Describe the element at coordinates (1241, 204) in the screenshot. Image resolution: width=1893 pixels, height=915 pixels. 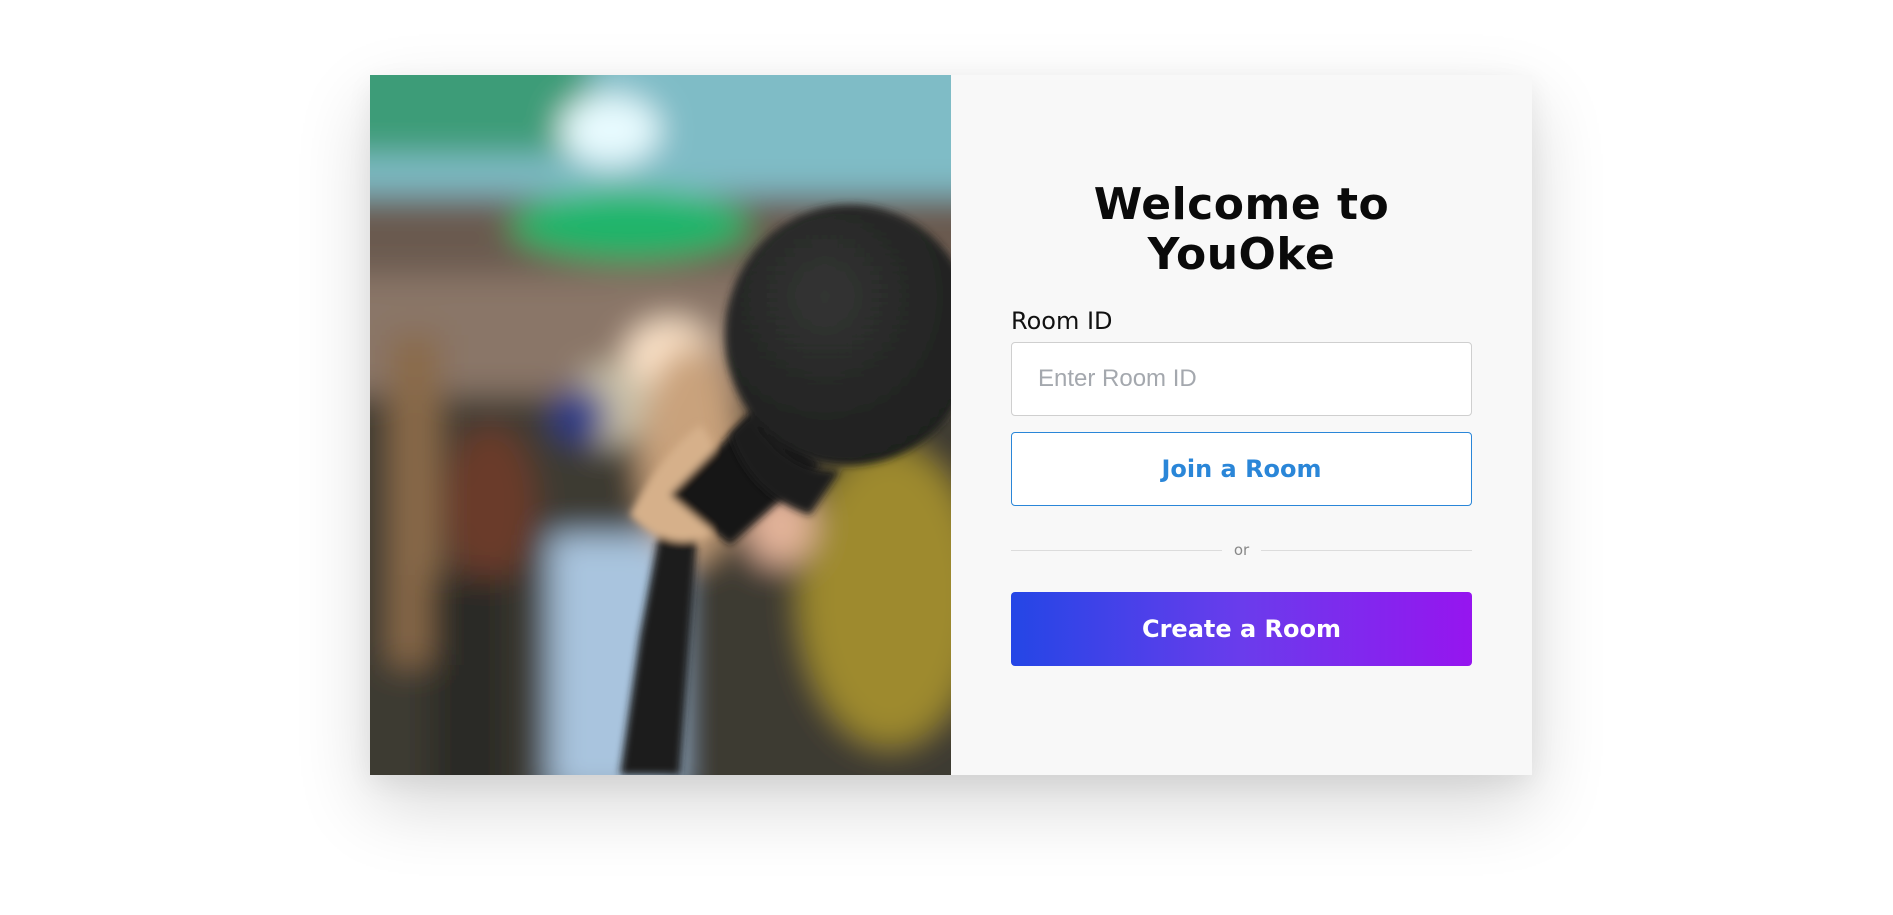
I see `title-line-1: Welcome to` at that location.